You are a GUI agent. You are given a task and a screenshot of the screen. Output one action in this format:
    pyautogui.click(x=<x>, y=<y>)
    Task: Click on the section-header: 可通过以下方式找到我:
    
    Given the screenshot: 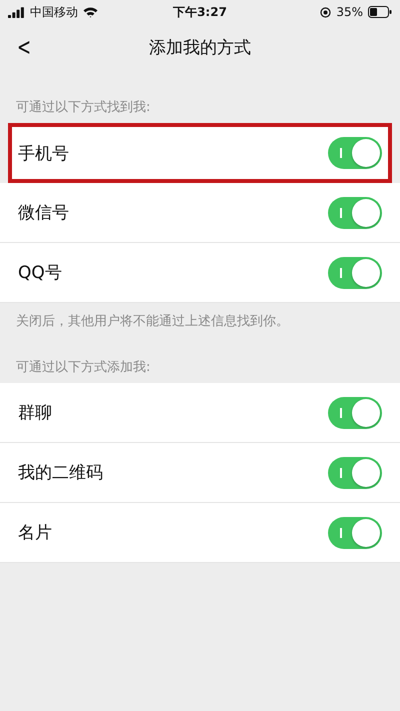 What is the action you would take?
    pyautogui.click(x=83, y=108)
    